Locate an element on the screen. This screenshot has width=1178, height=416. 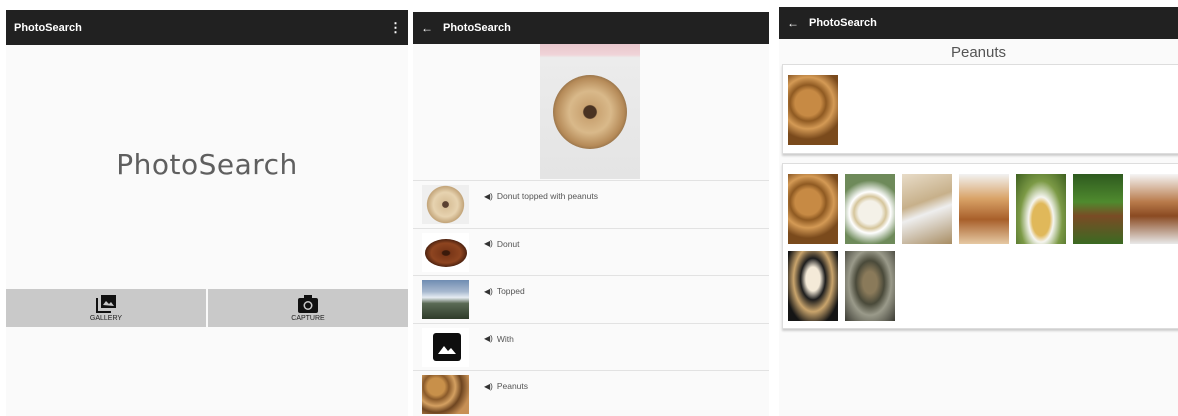
image-placeholder-icon is located at coordinates (447, 346).